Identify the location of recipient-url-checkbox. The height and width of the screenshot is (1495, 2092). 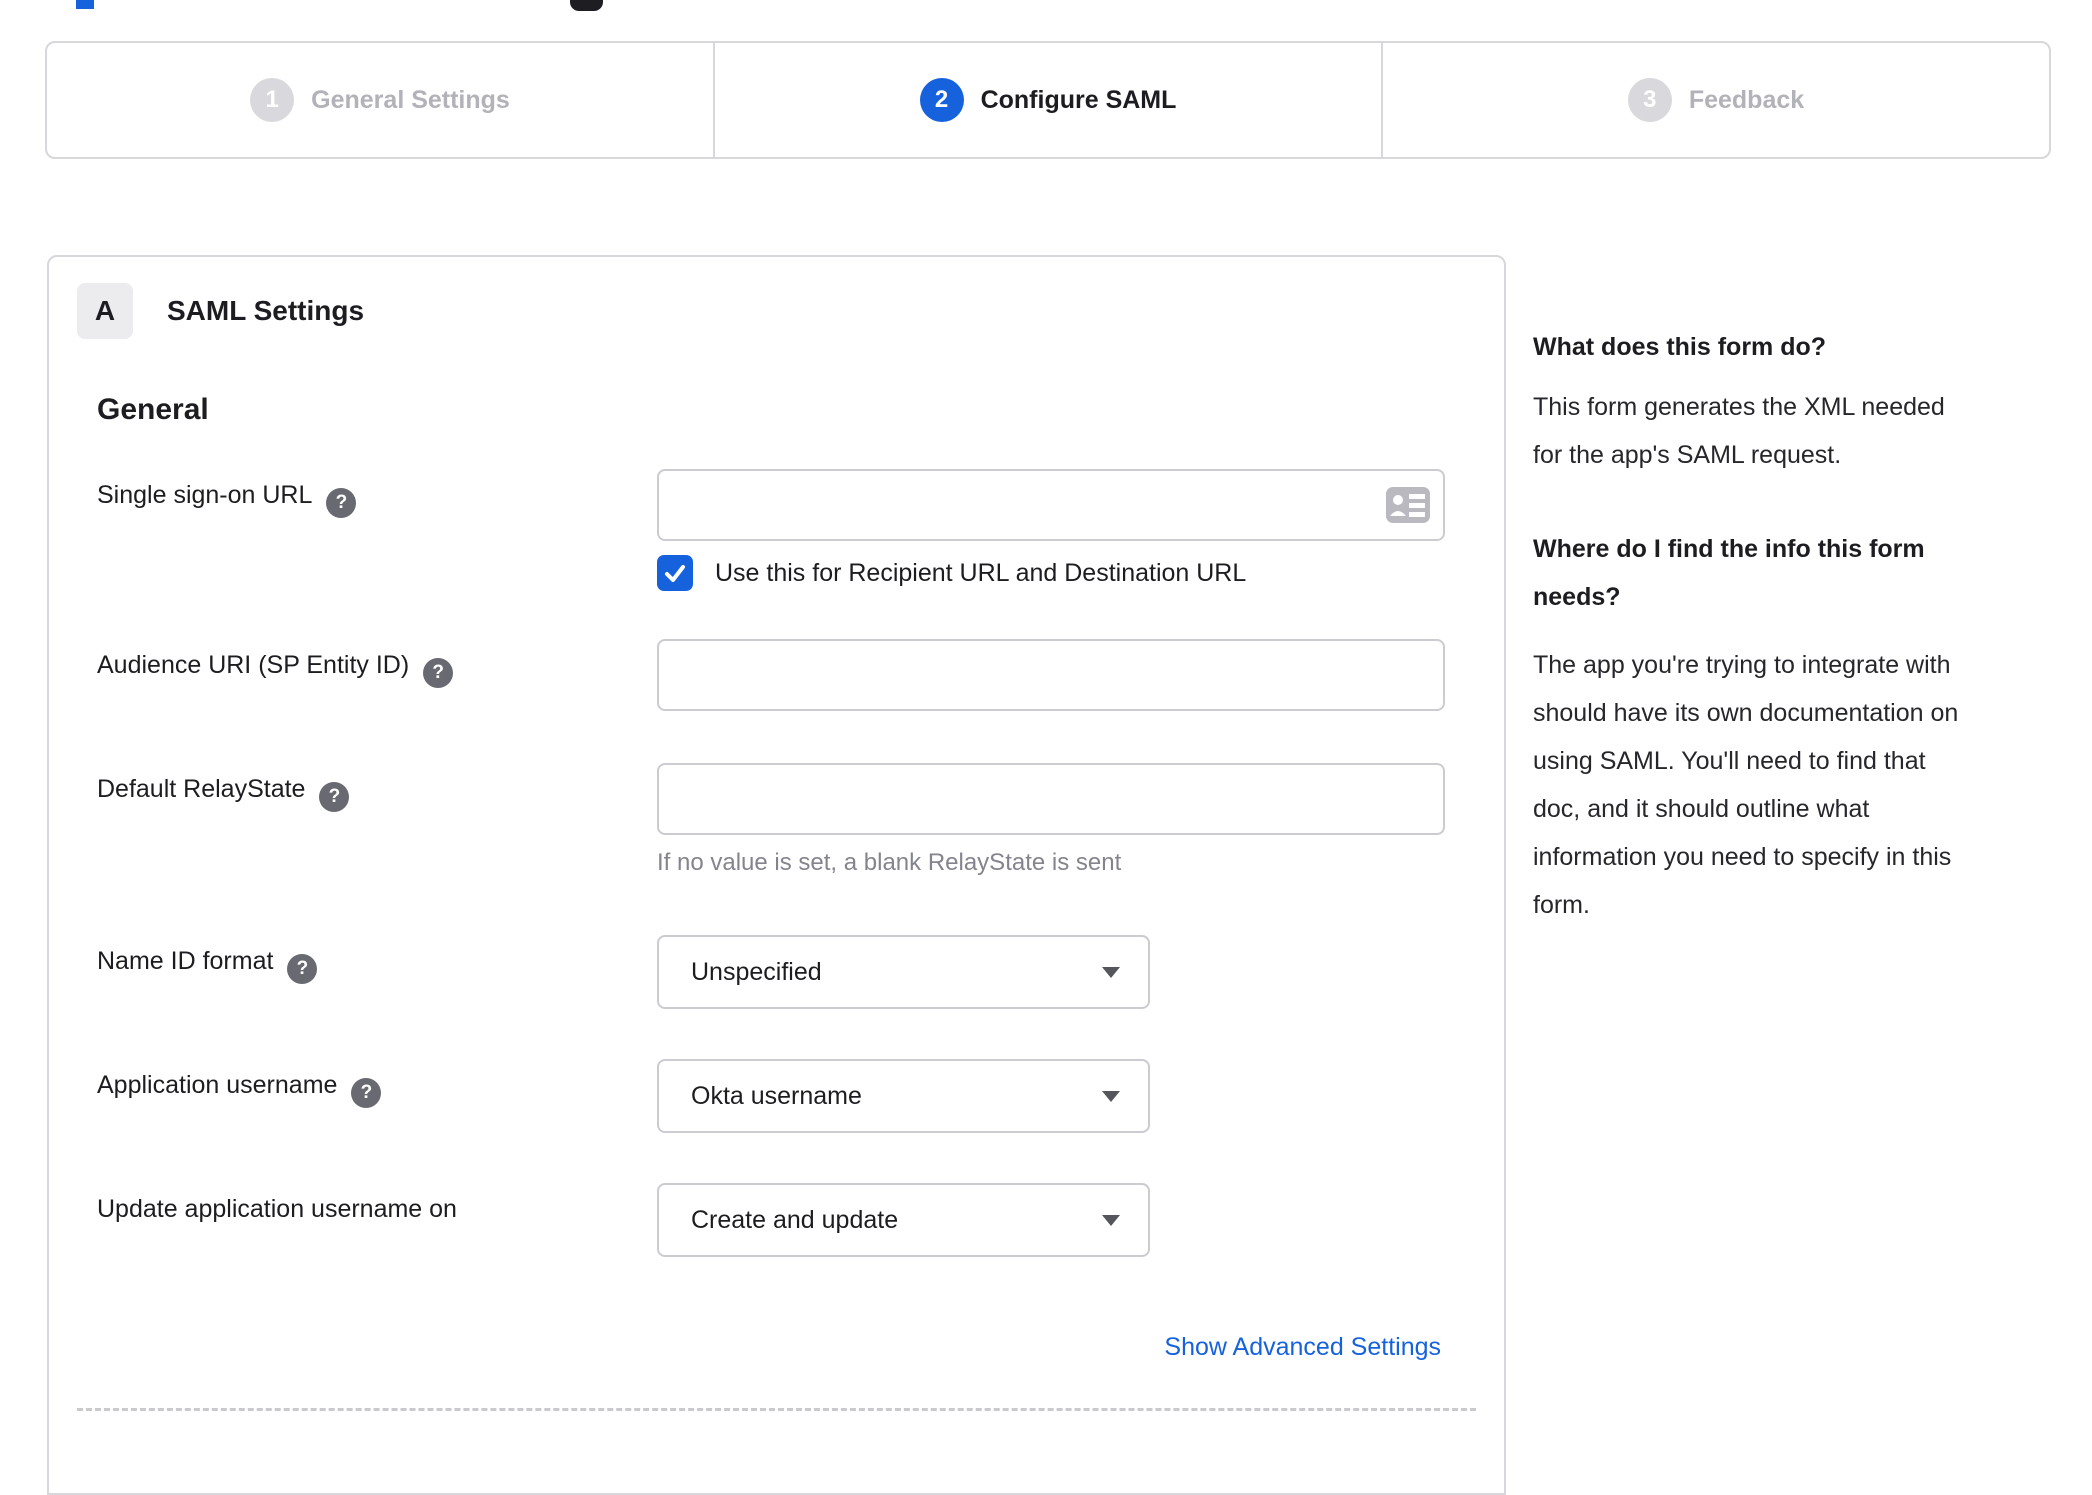
(675, 573).